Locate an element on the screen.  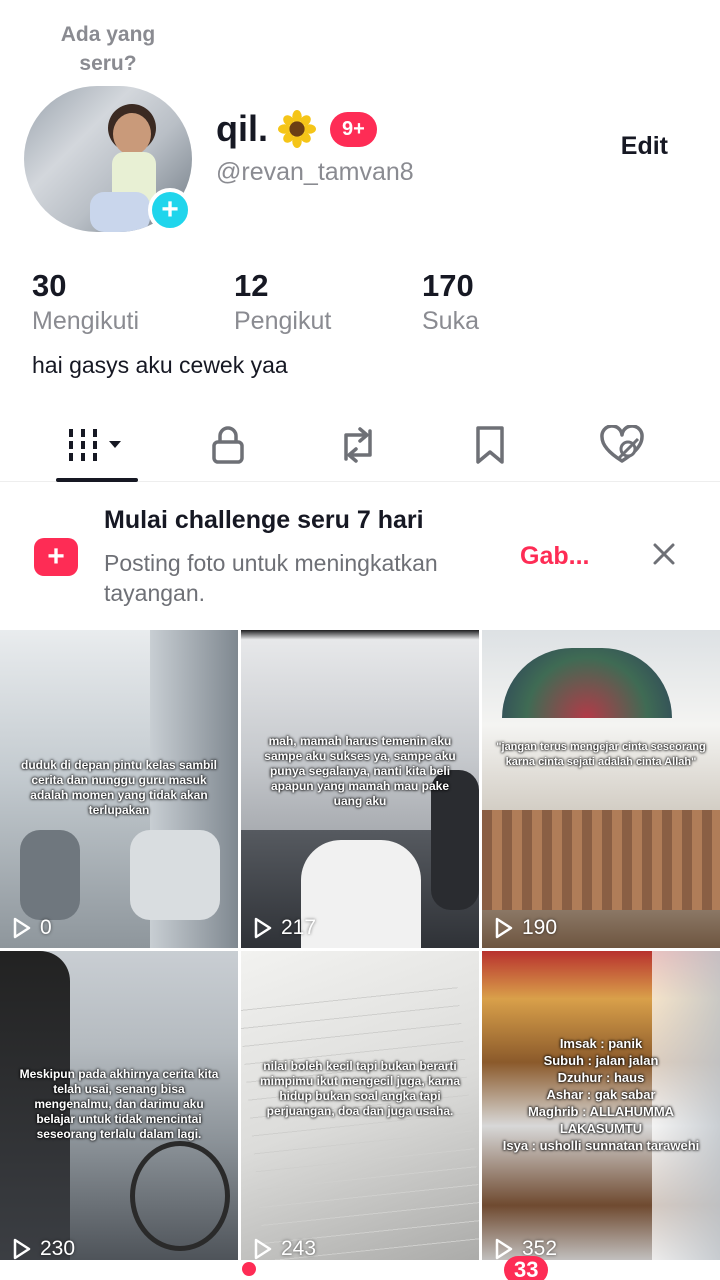
view-count-value: 0 is located at coordinates (46, 927).